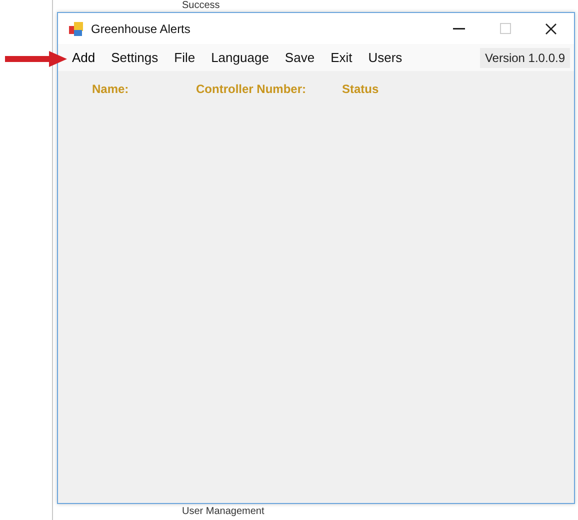 The width and height of the screenshot is (578, 520). What do you see at coordinates (341, 57) in the screenshot?
I see `menu-item: Exit` at bounding box center [341, 57].